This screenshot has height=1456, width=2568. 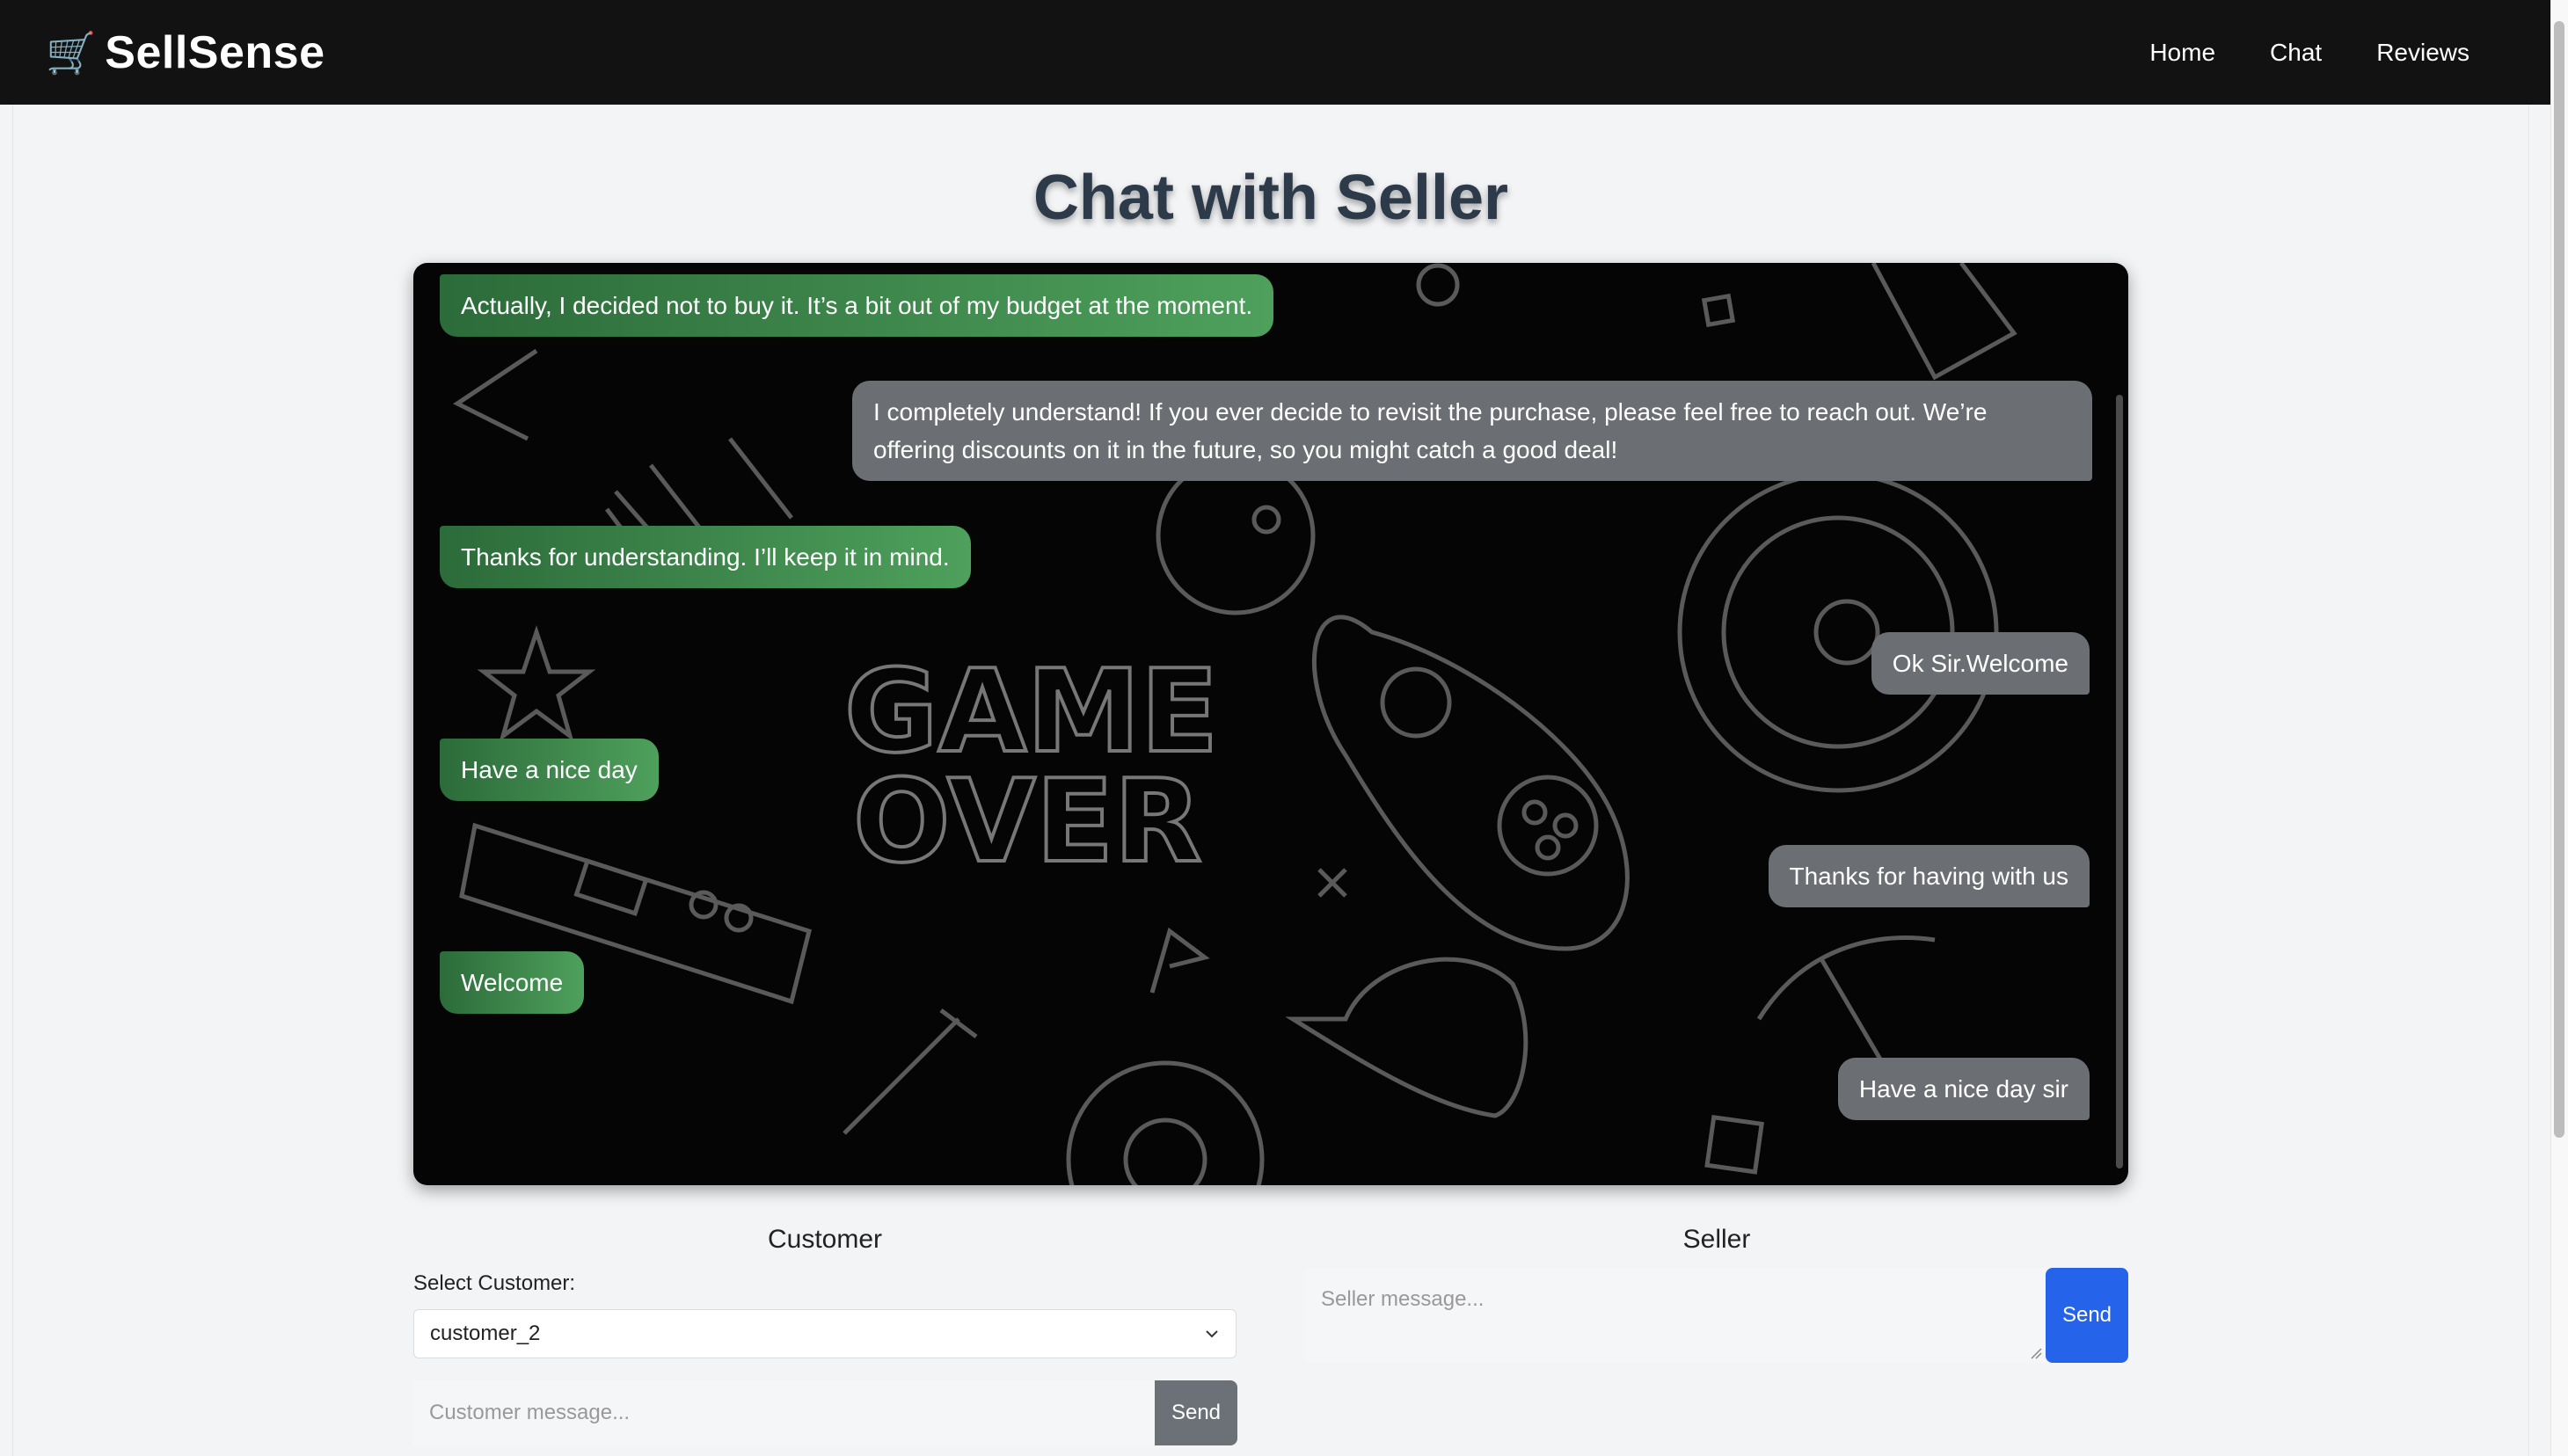 I want to click on top-navbar: 🛒 SellSense Home Chat Reviews, so click(x=1275, y=52).